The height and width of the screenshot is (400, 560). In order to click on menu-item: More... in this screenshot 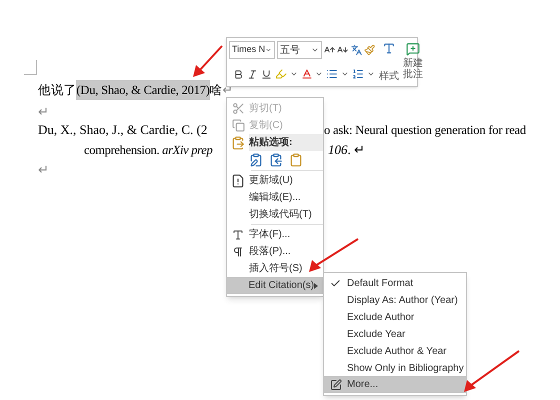, I will do `click(395, 384)`.